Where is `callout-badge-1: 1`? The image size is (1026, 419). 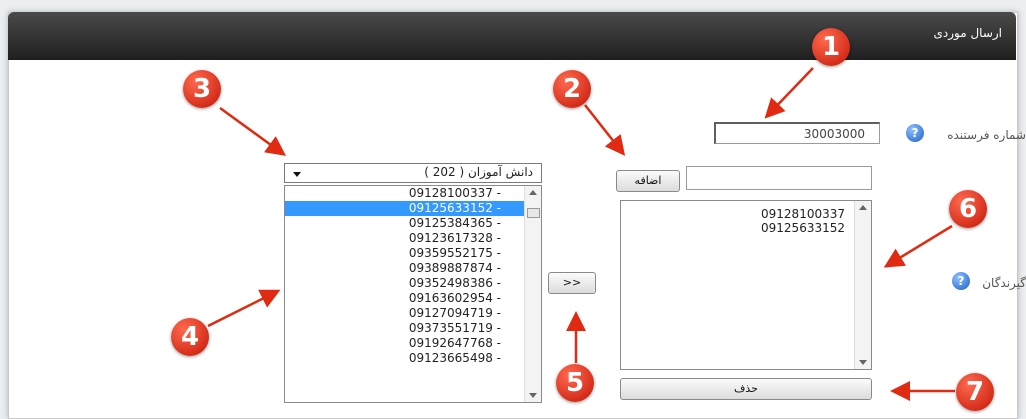 callout-badge-1: 1 is located at coordinates (831, 47).